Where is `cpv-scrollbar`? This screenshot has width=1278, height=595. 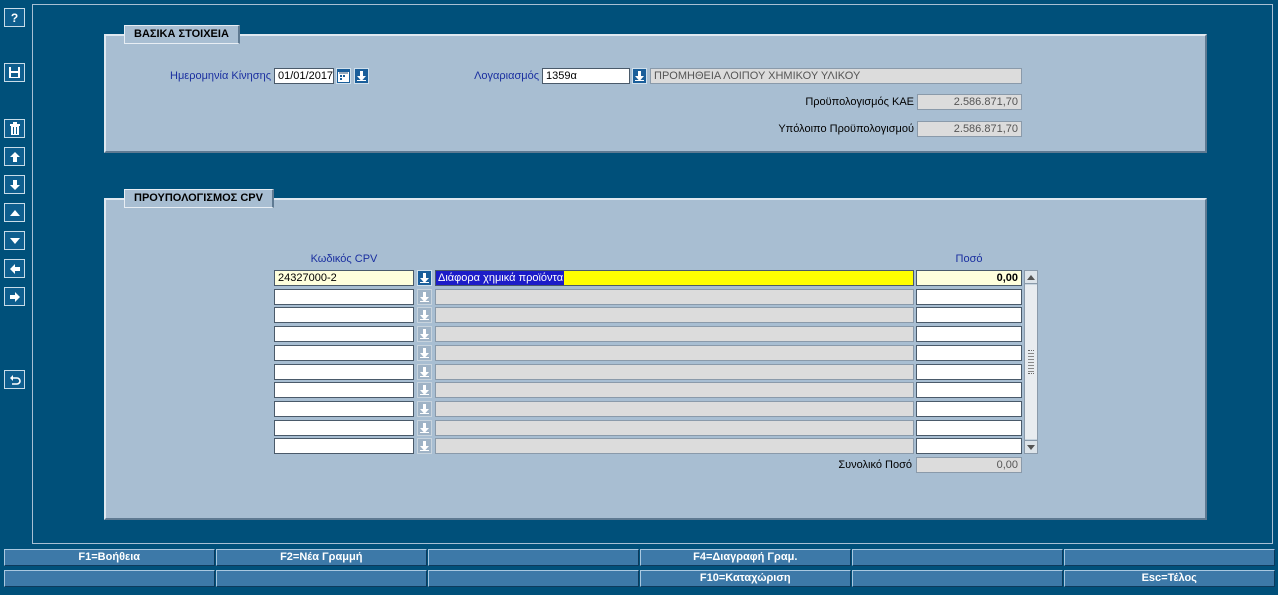
cpv-scrollbar is located at coordinates (1031, 362).